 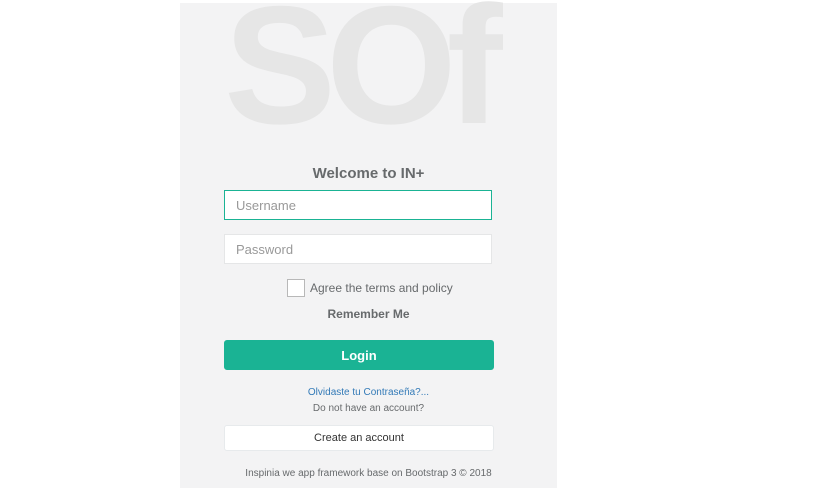 What do you see at coordinates (359, 438) in the screenshot?
I see `create-account-button: Create an account` at bounding box center [359, 438].